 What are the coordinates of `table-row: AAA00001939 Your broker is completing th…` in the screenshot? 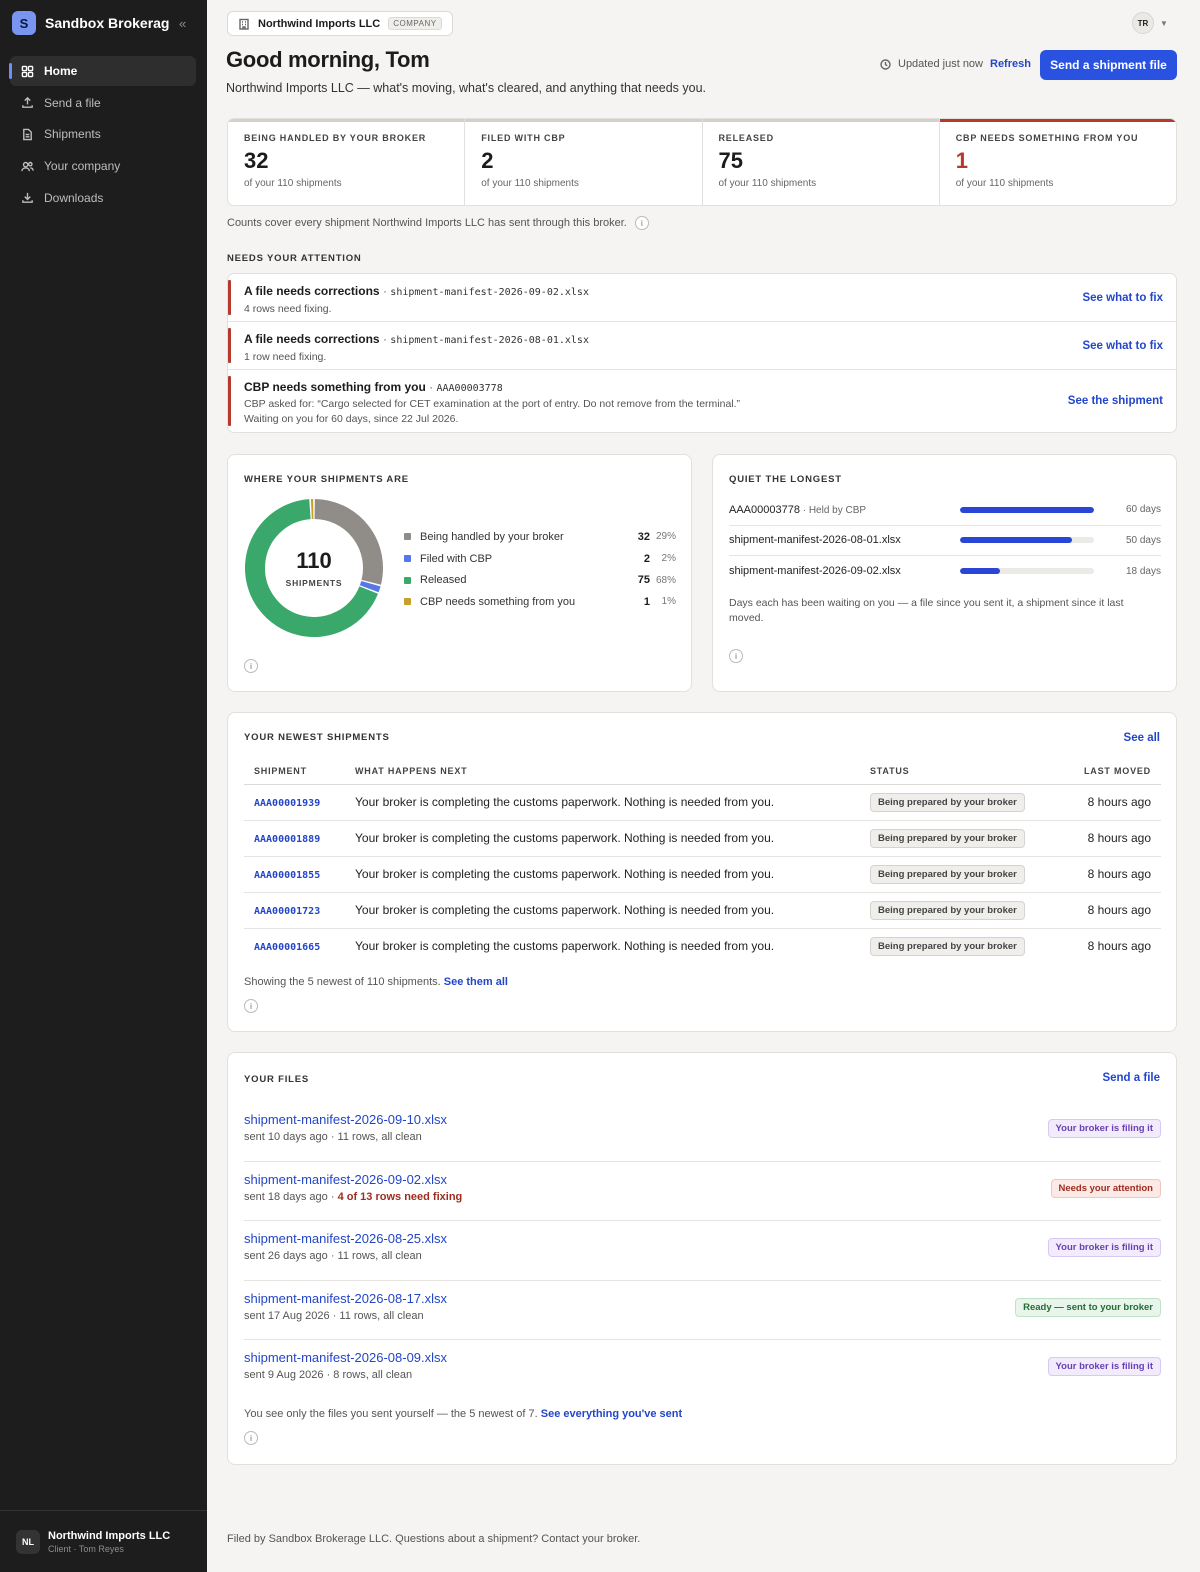 It's located at (702, 802).